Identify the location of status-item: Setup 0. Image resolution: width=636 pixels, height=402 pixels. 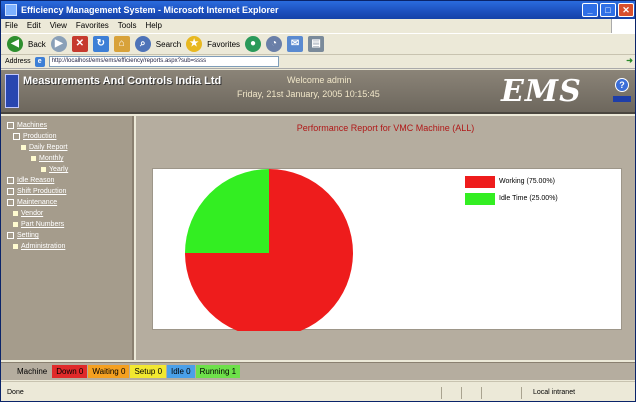
(148, 371).